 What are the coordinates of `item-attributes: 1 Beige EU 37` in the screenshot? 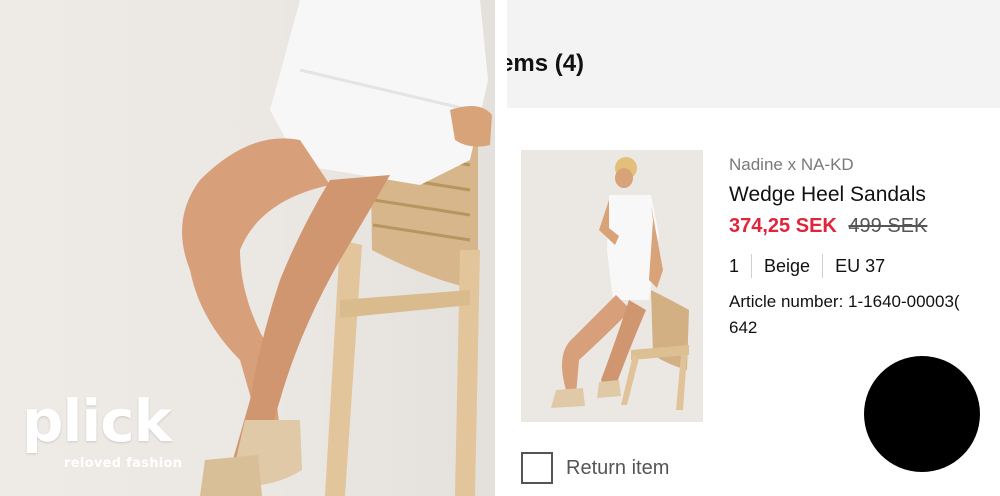 It's located at (807, 266).